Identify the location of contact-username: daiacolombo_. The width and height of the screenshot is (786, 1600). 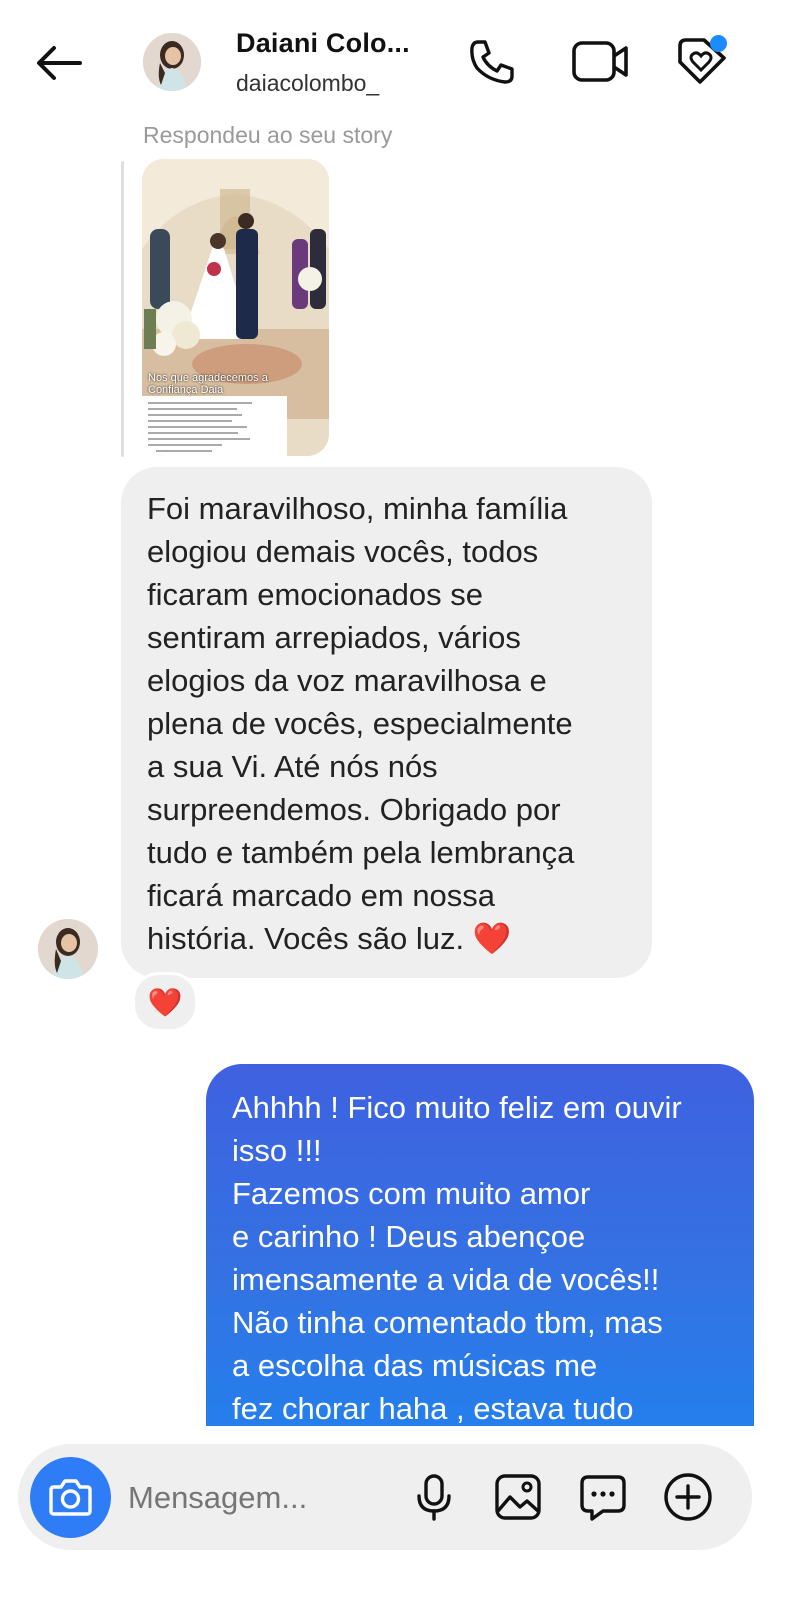
(307, 83).